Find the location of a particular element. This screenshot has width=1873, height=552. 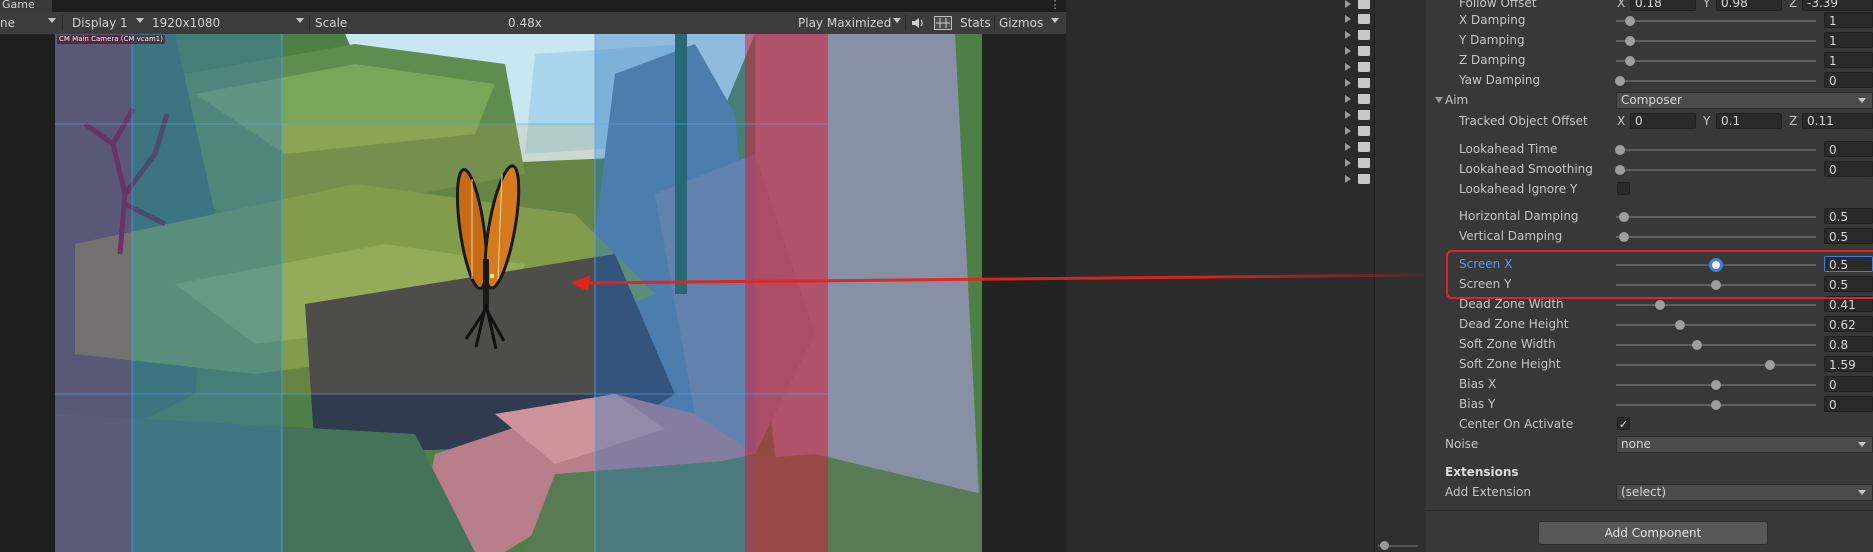

zoom-slider-handle is located at coordinates (1384, 545).